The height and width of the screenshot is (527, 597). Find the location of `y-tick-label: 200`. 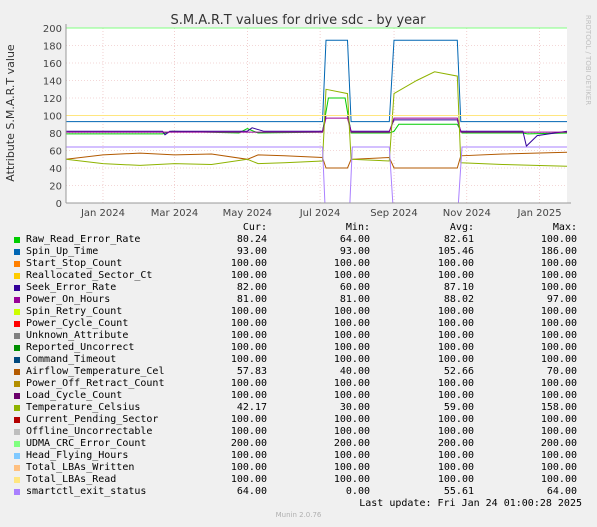

y-tick-label: 200 is located at coordinates (52, 29).